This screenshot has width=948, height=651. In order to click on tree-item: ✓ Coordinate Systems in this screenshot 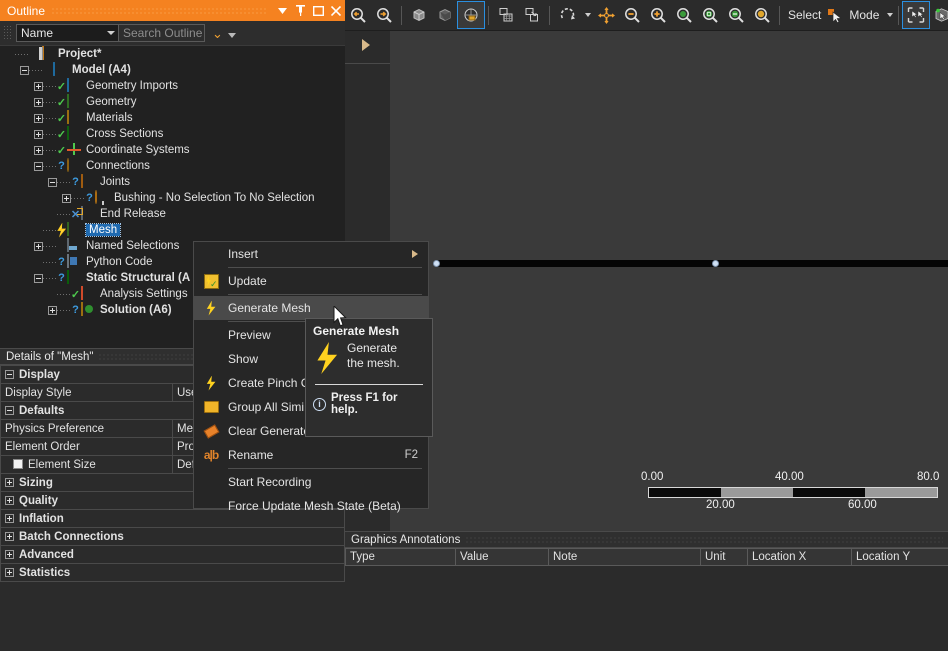, I will do `click(172, 150)`.